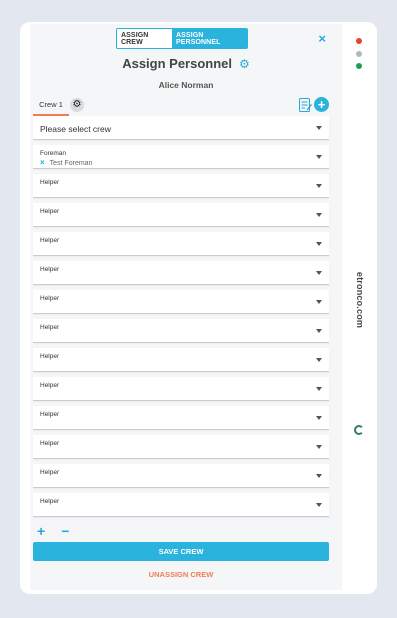 This screenshot has height=618, width=397. I want to click on notes-icon, so click(305, 105).